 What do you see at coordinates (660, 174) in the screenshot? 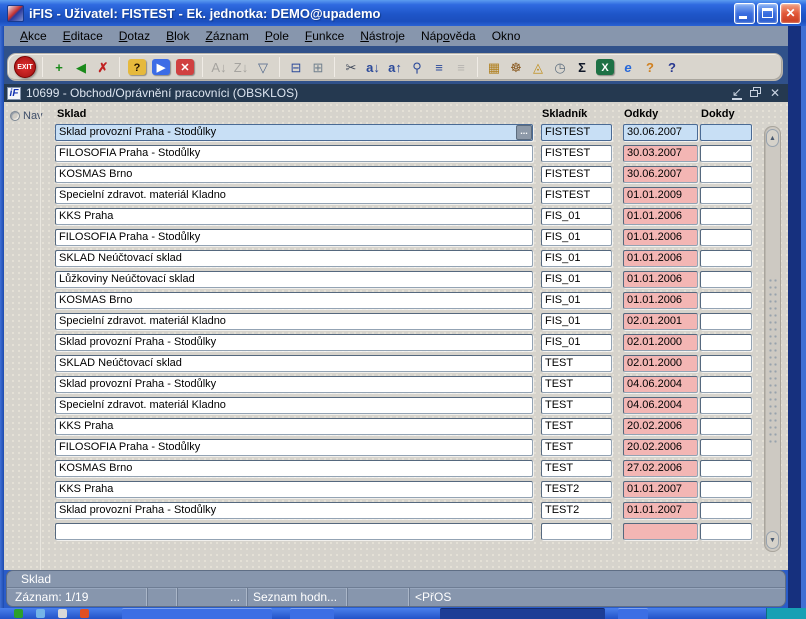
I see `cell-odkdy: 30.06.2007` at bounding box center [660, 174].